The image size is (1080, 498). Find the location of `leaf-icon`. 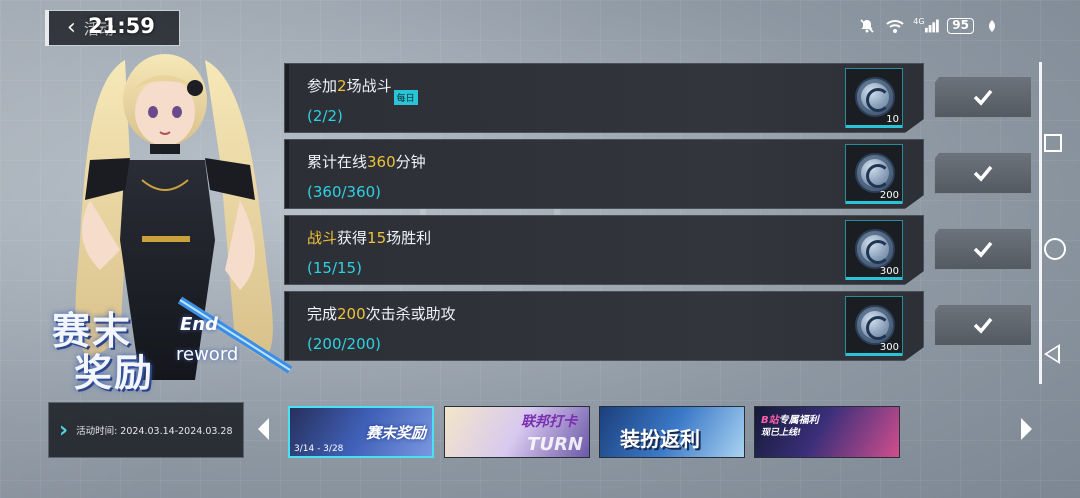

leaf-icon is located at coordinates (992, 26).